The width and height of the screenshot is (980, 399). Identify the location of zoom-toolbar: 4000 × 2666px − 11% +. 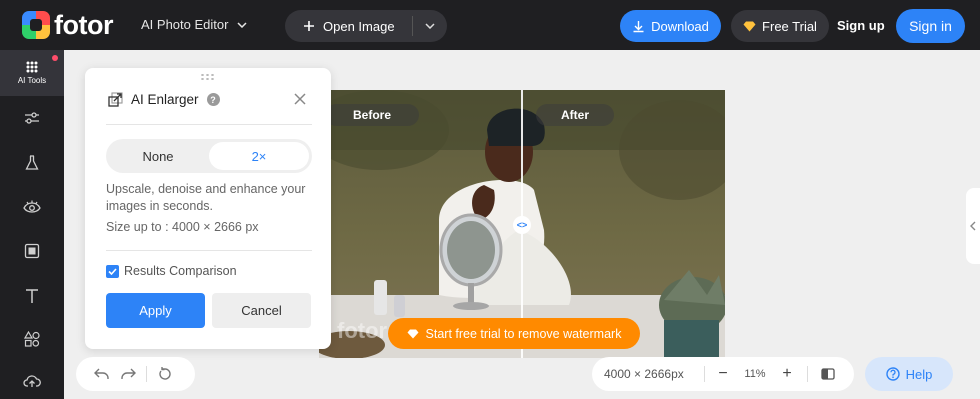
(723, 374).